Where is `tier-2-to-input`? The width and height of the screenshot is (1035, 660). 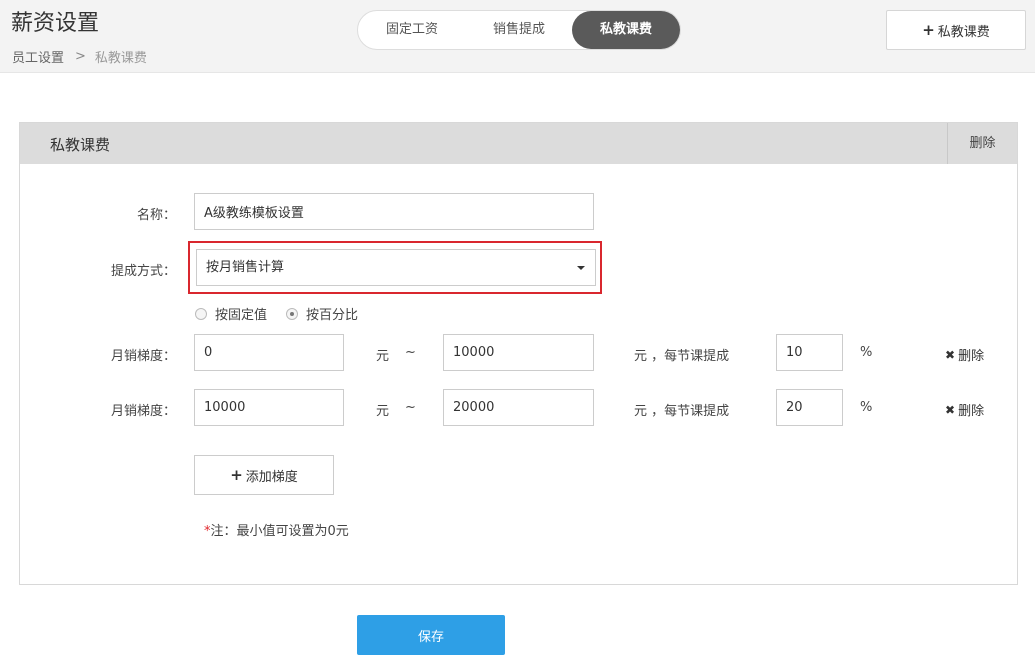 tier-2-to-input is located at coordinates (518, 407).